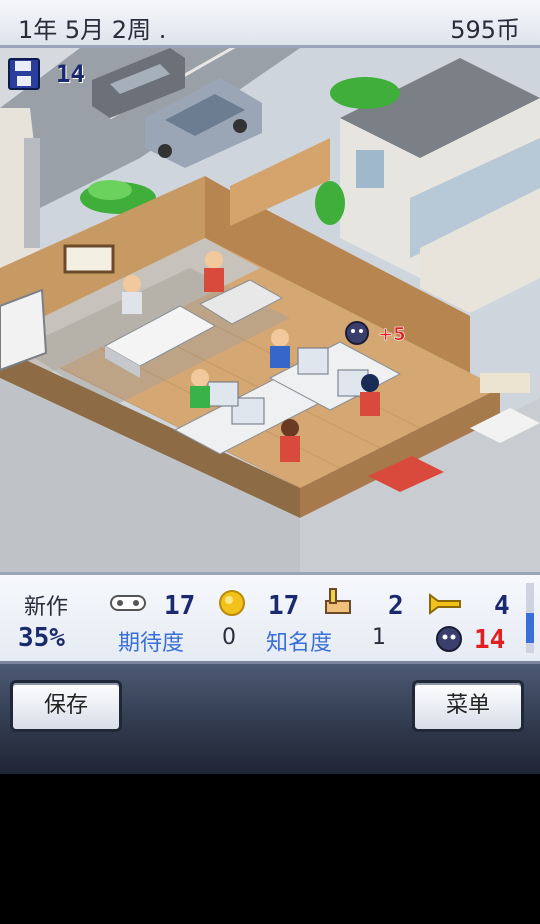  Describe the element at coordinates (70, 74) in the screenshot. I see `save-count-value: 14` at that location.